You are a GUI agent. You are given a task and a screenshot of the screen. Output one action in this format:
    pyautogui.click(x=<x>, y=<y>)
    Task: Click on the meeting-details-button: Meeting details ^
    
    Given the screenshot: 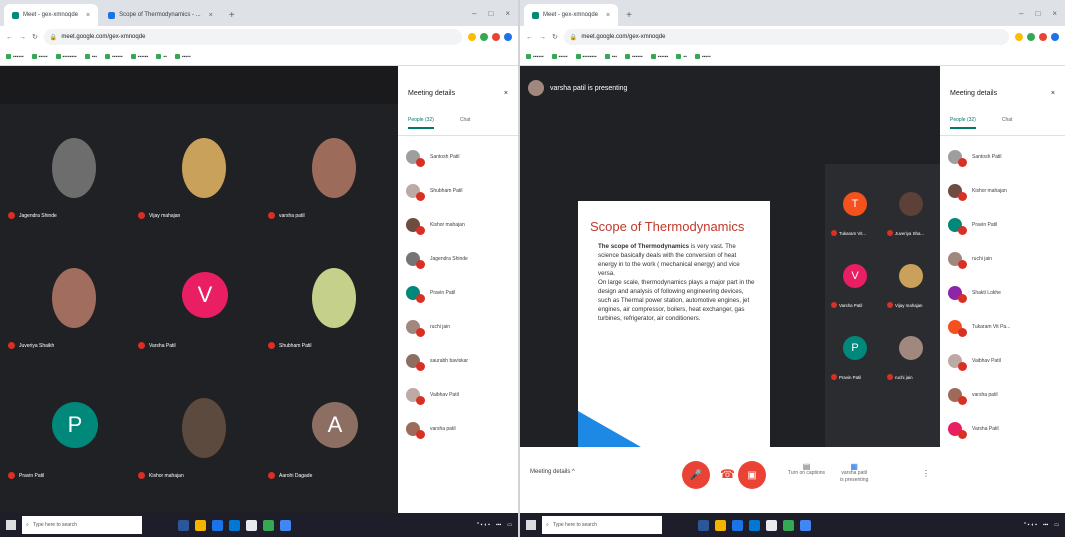 What is the action you would take?
    pyautogui.click(x=552, y=472)
    